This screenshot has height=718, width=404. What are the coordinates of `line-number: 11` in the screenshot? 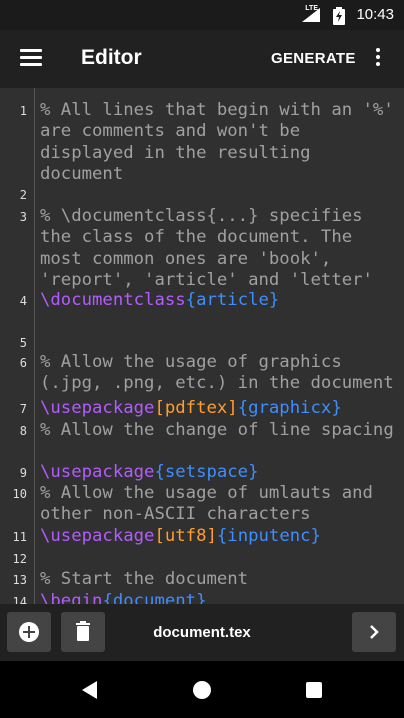 It's located at (19, 537).